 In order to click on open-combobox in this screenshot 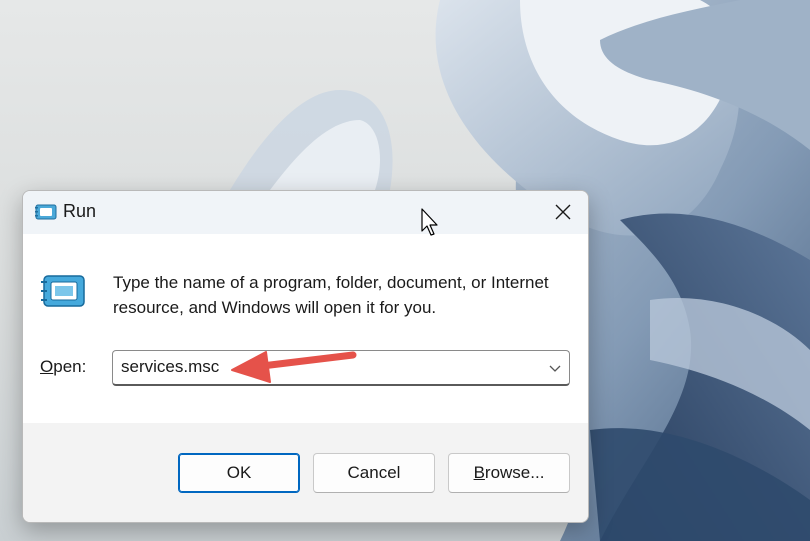, I will do `click(341, 368)`.